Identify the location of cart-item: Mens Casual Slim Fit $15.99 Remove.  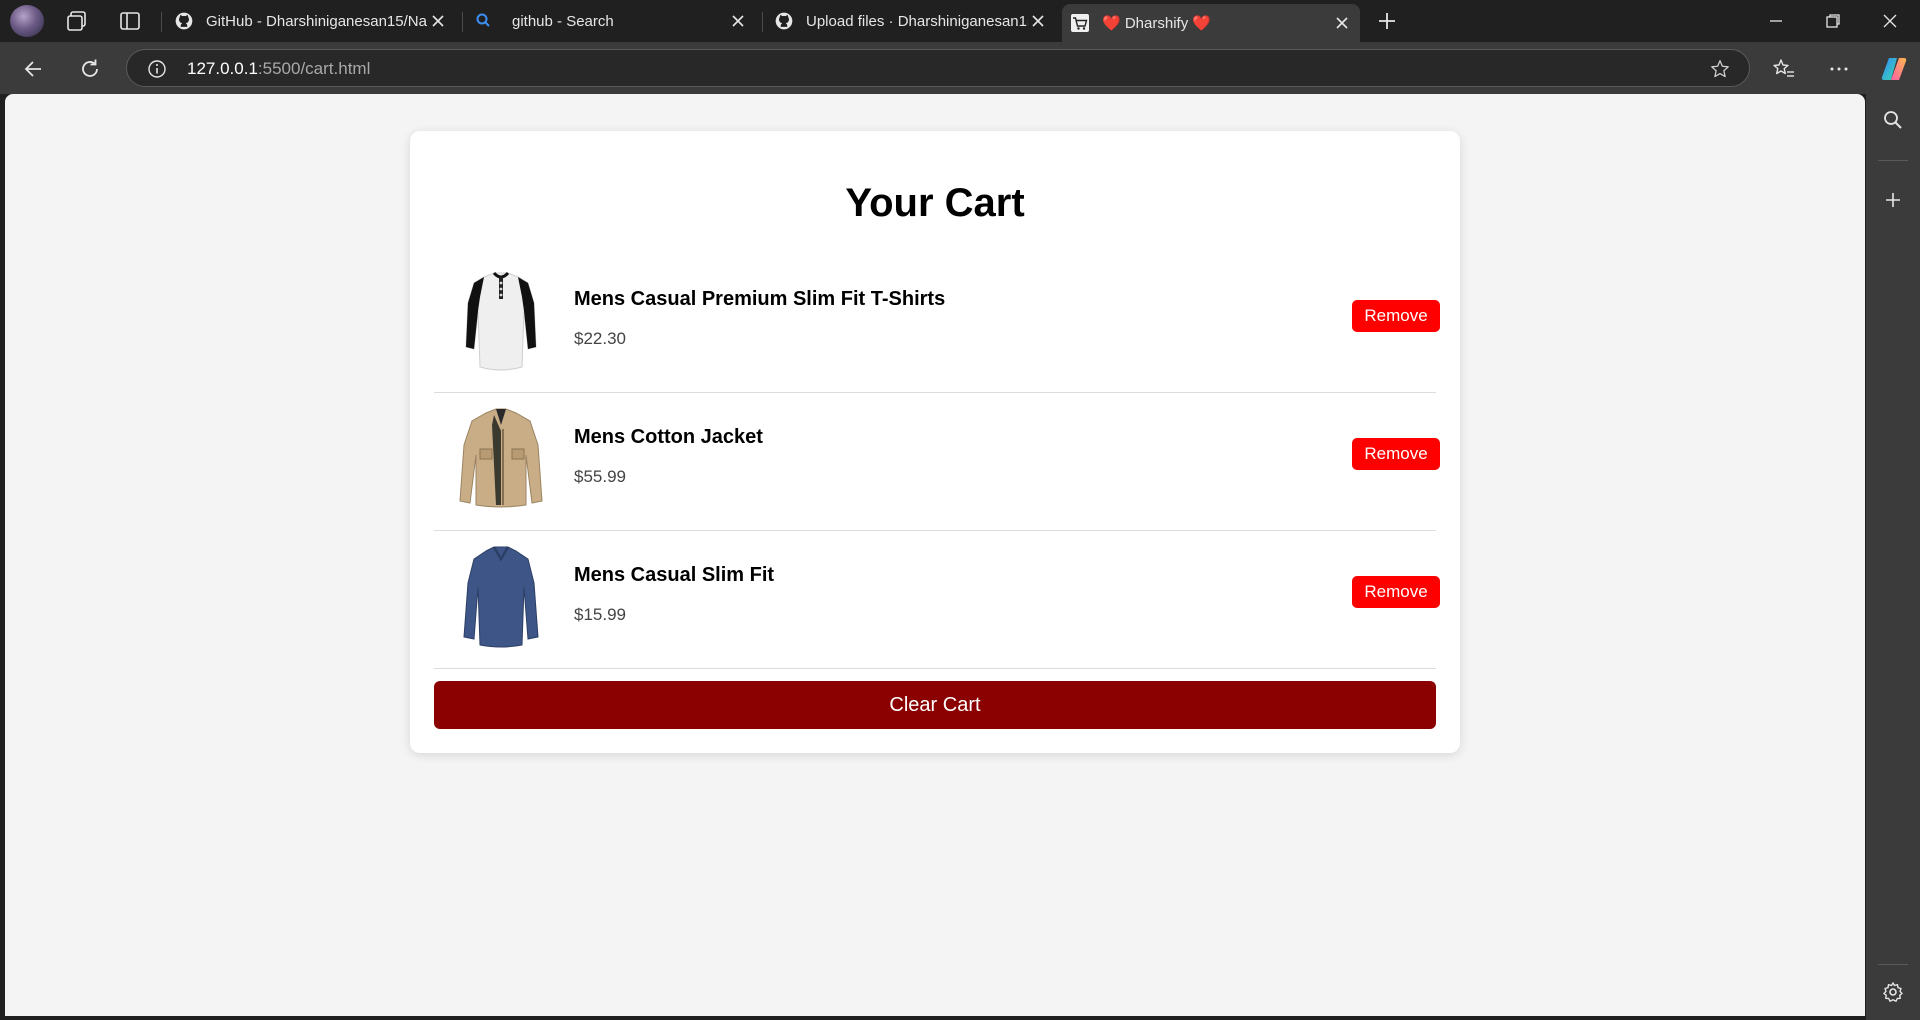
(937, 600).